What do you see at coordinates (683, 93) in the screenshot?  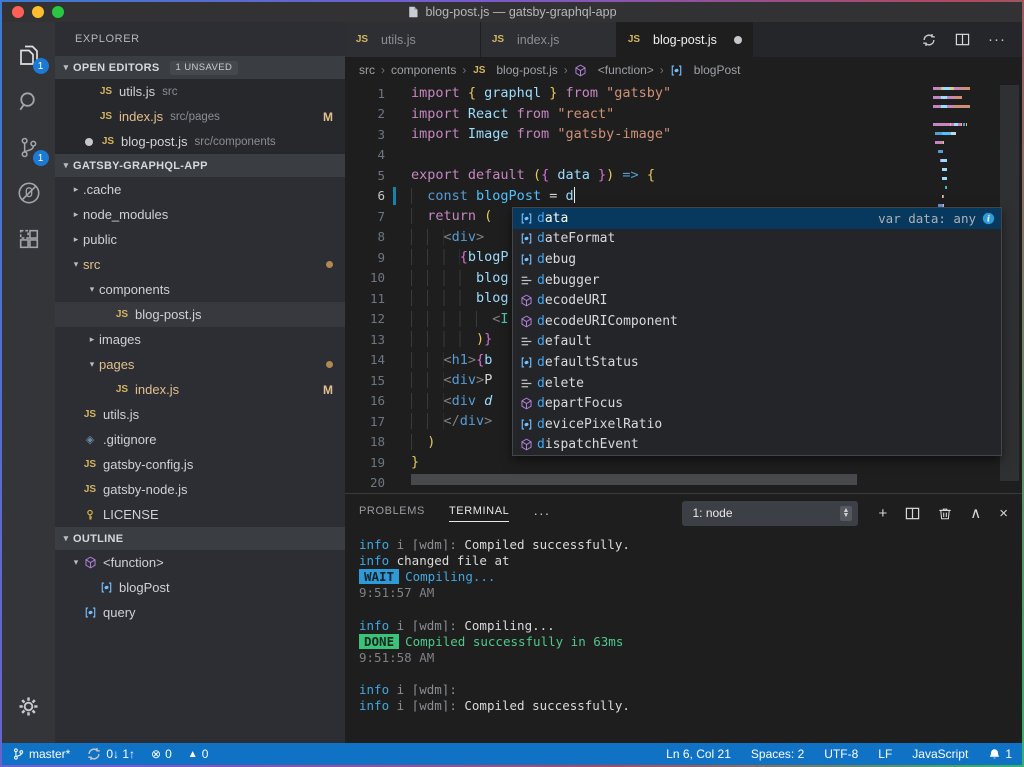 I see `code-line-1: 1 import { graphql } from "gatsby"` at bounding box center [683, 93].